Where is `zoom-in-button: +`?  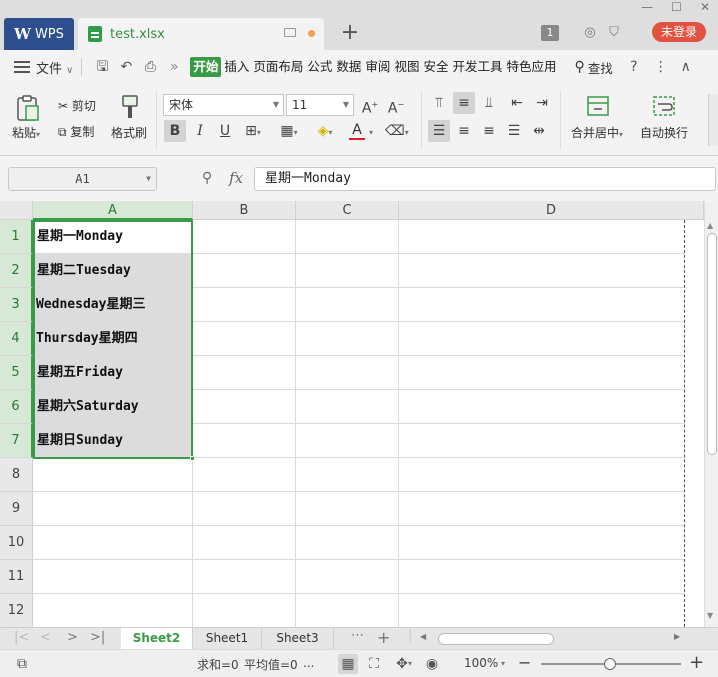
zoom-in-button: + is located at coordinates (696, 662).